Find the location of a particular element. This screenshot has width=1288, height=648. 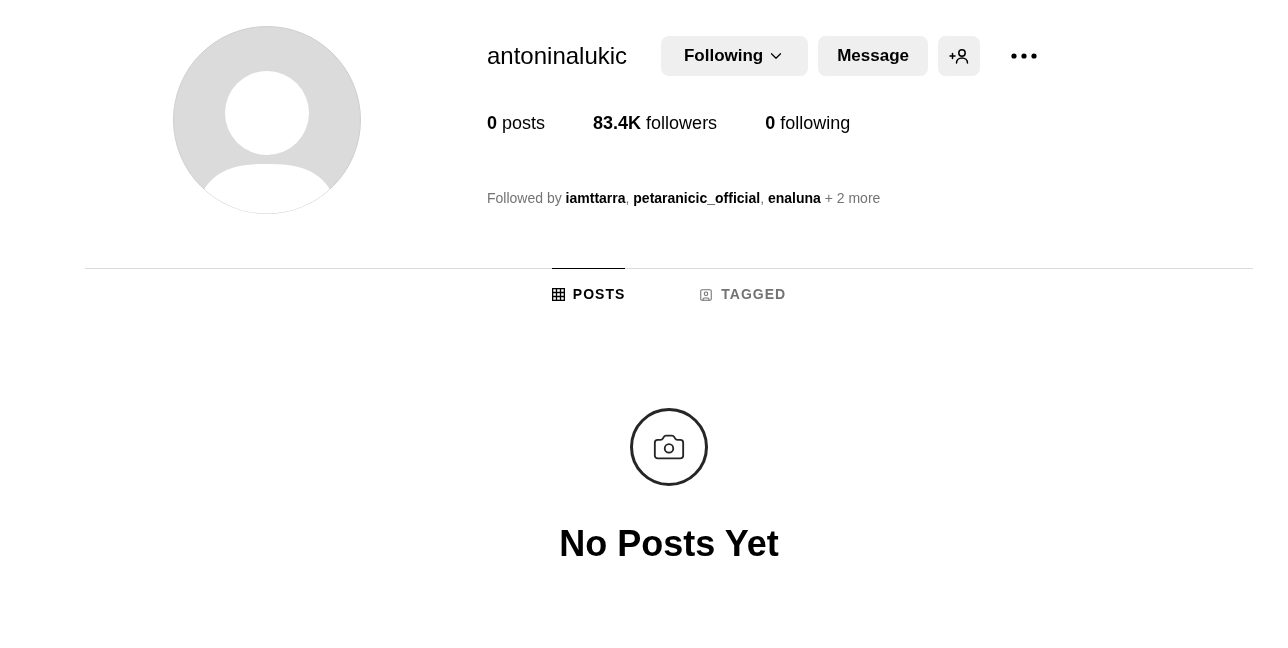

add-person-button is located at coordinates (959, 56).